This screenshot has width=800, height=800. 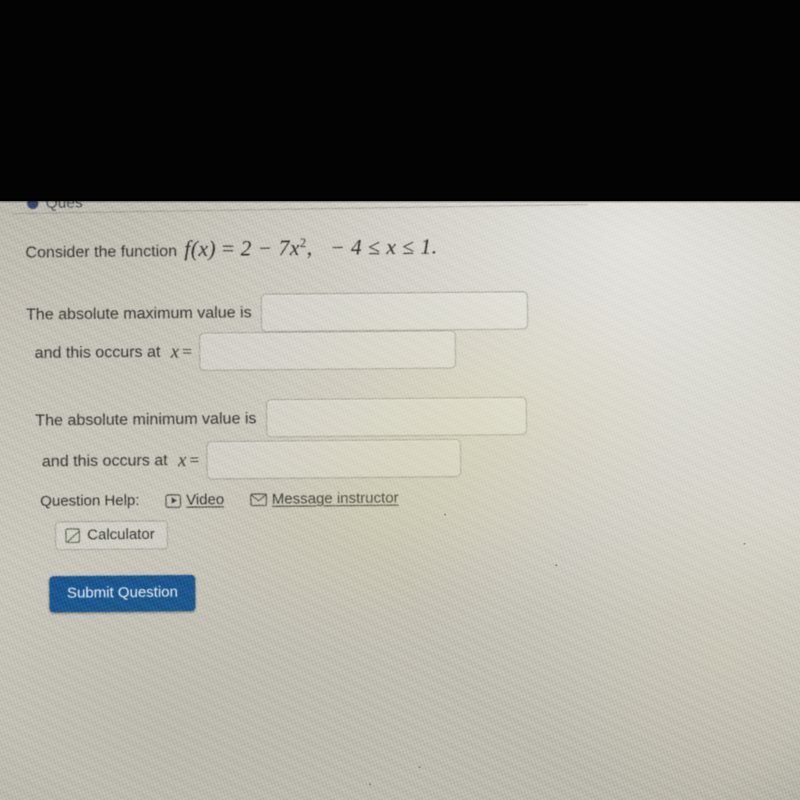 I want to click on absolute-maximum-x-row: and this occurs at x =, so click(x=245, y=351).